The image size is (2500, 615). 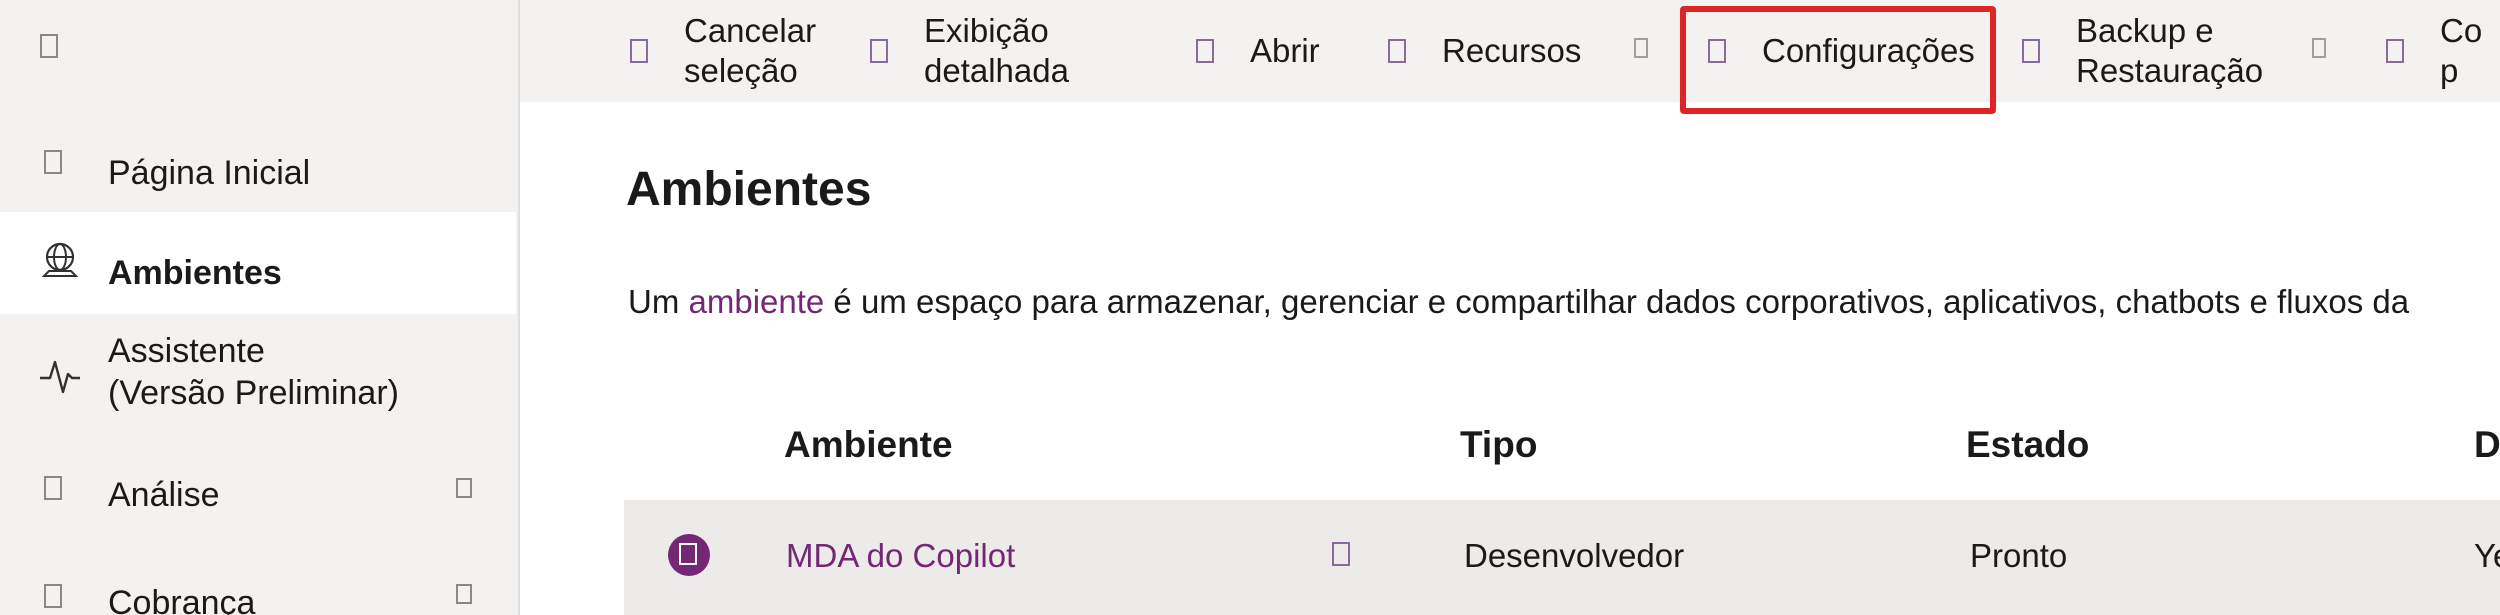 What do you see at coordinates (1341, 554) in the screenshot?
I see `more-options-icon` at bounding box center [1341, 554].